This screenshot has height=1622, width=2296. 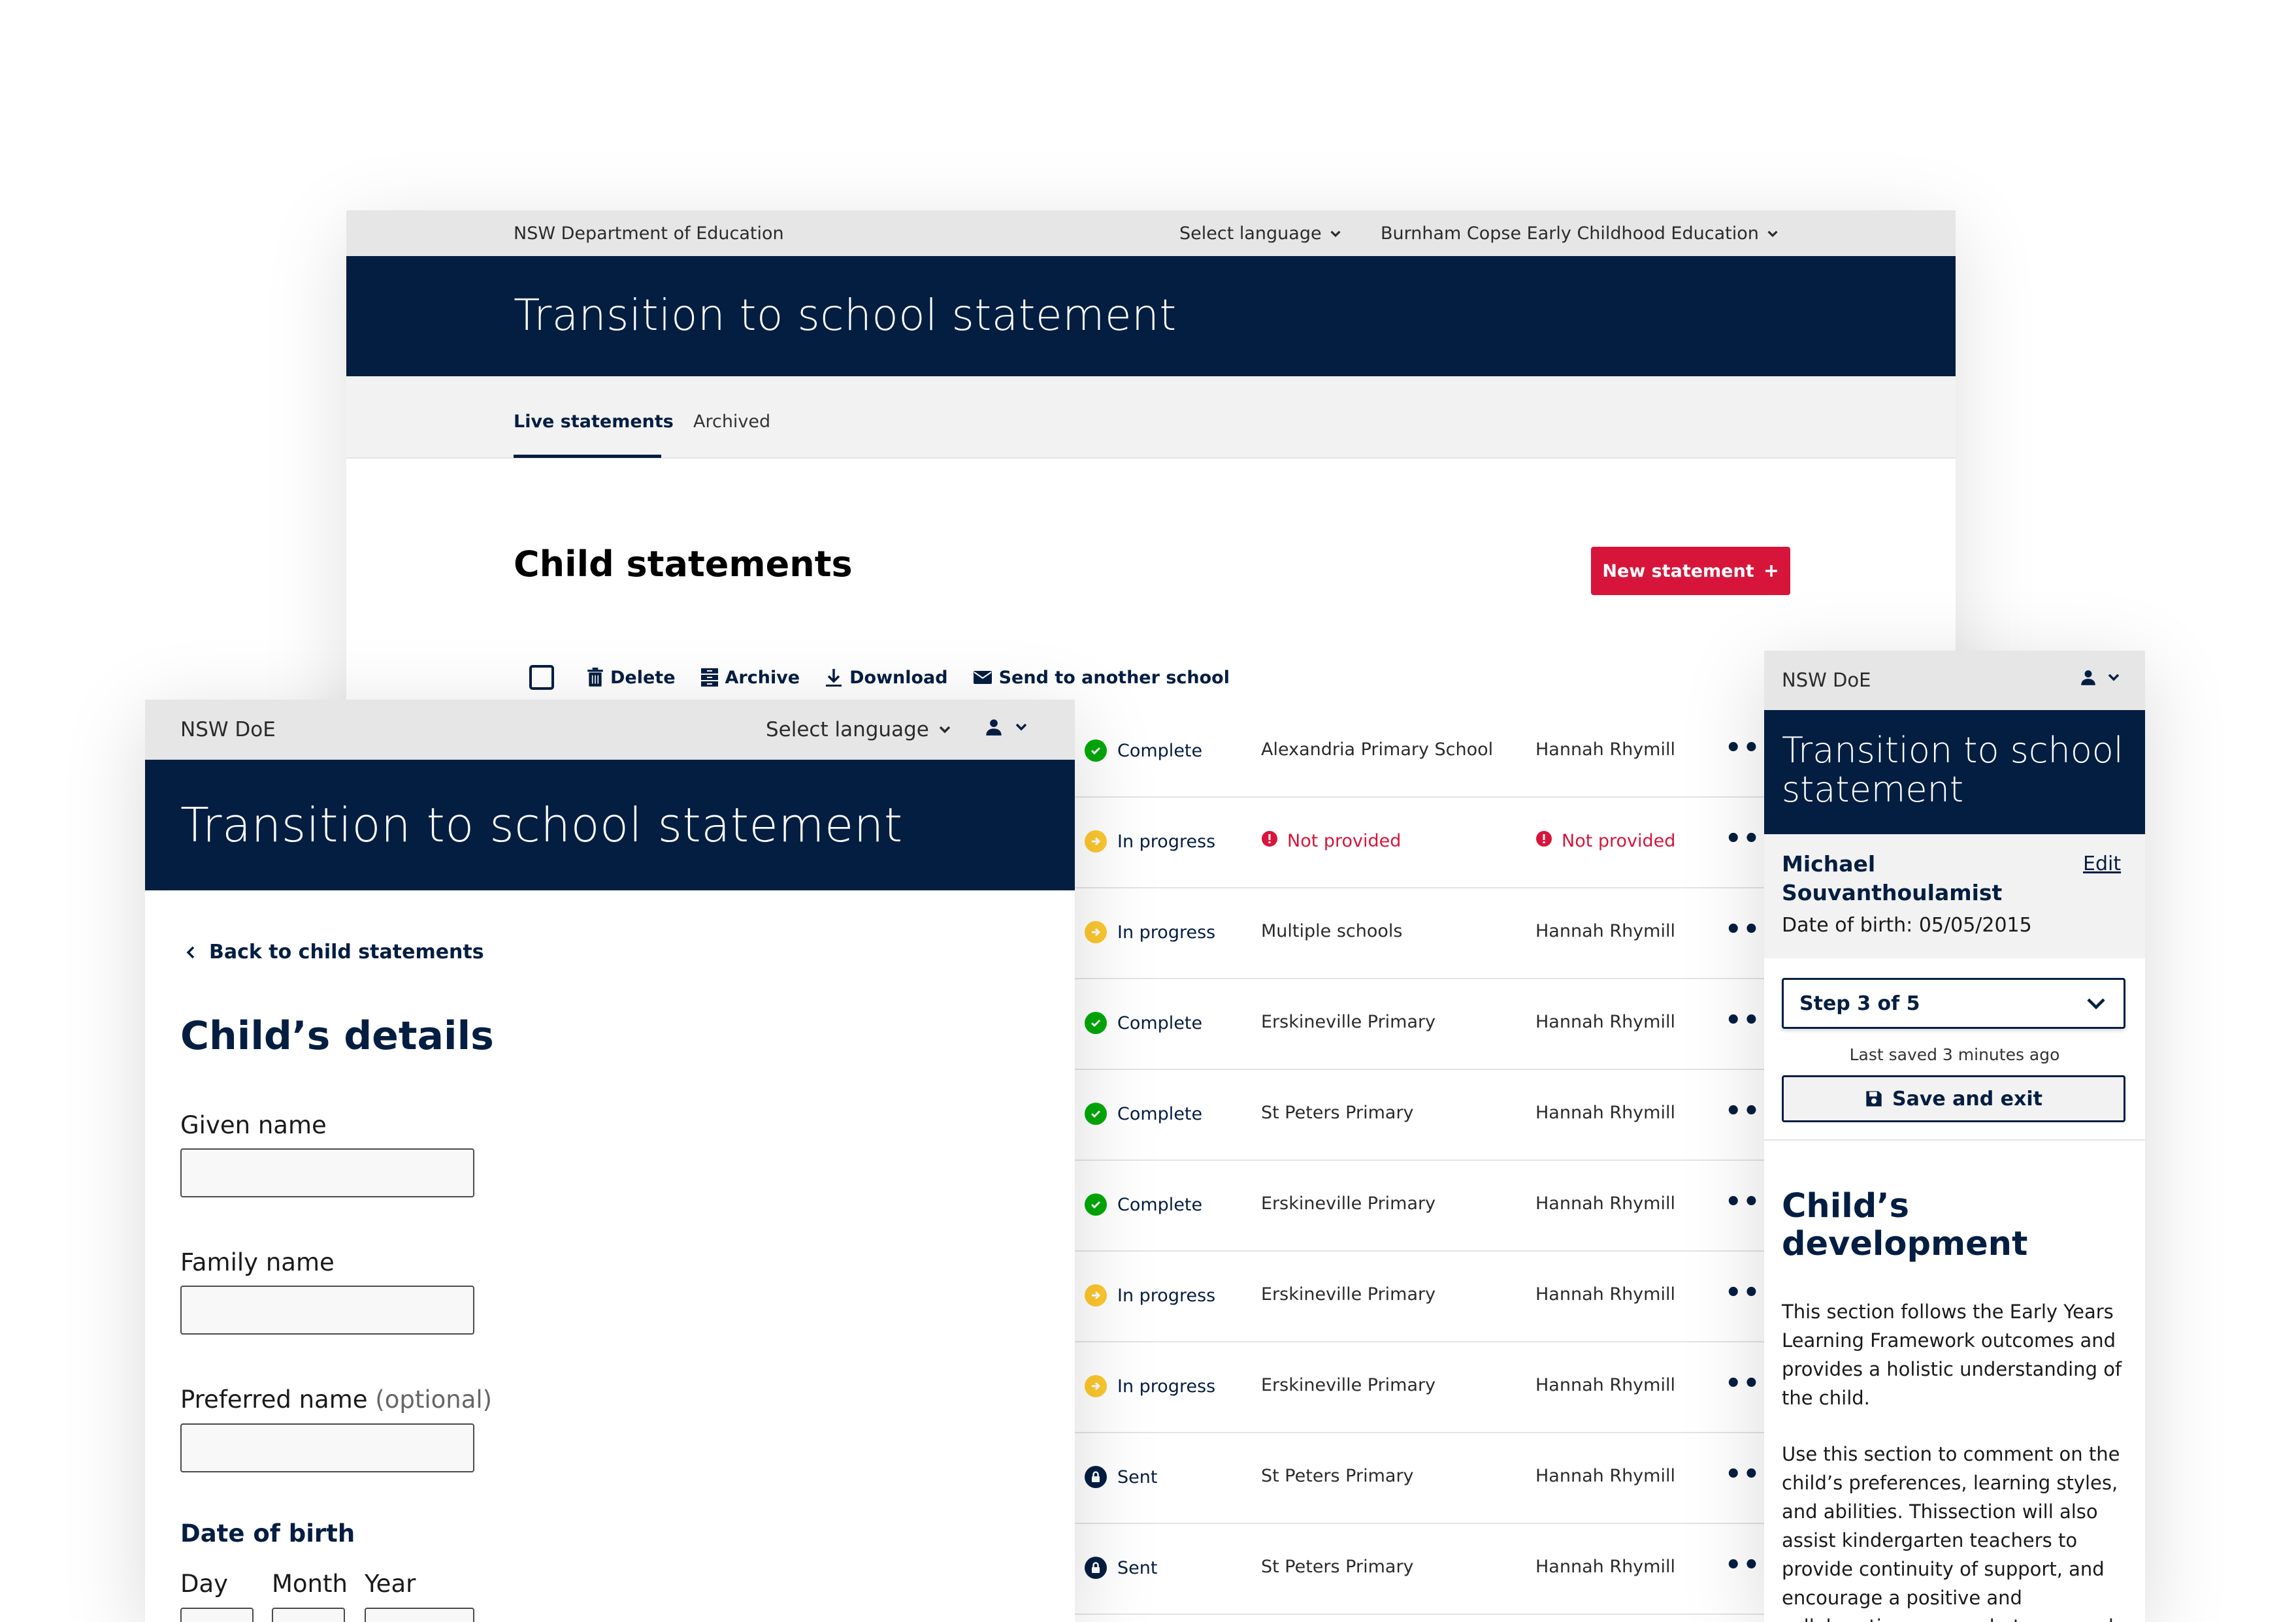 What do you see at coordinates (2102, 864) in the screenshot?
I see `edit-link: Edit` at bounding box center [2102, 864].